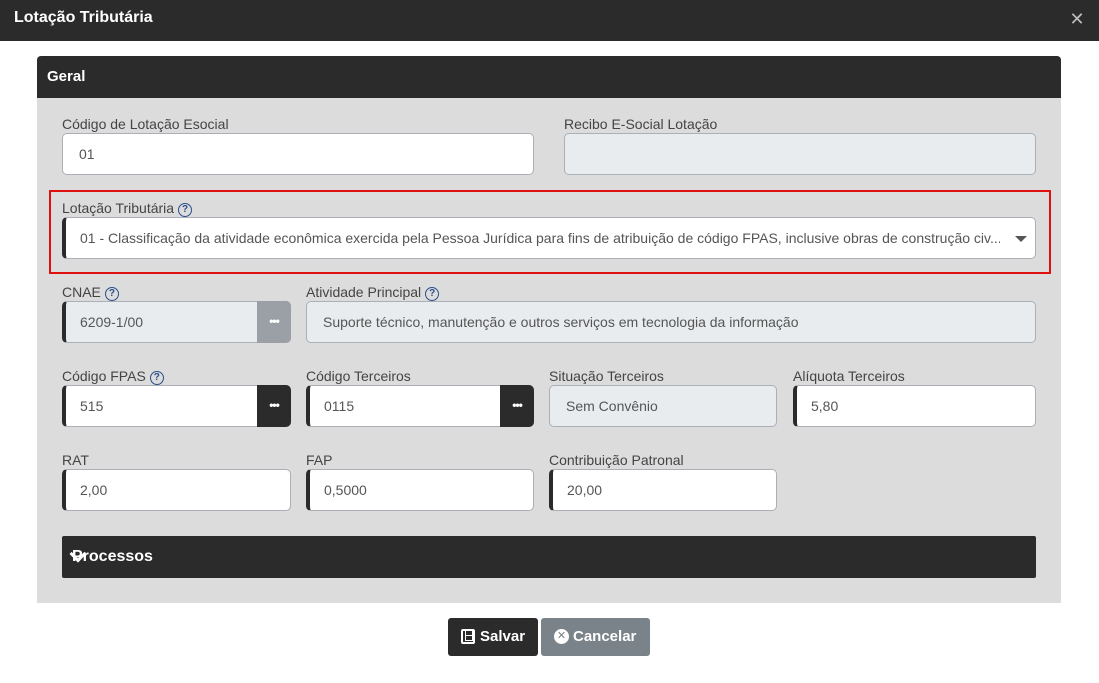 The image size is (1099, 683). I want to click on situacao-terceiros-input: Sem Convênio, so click(663, 406).